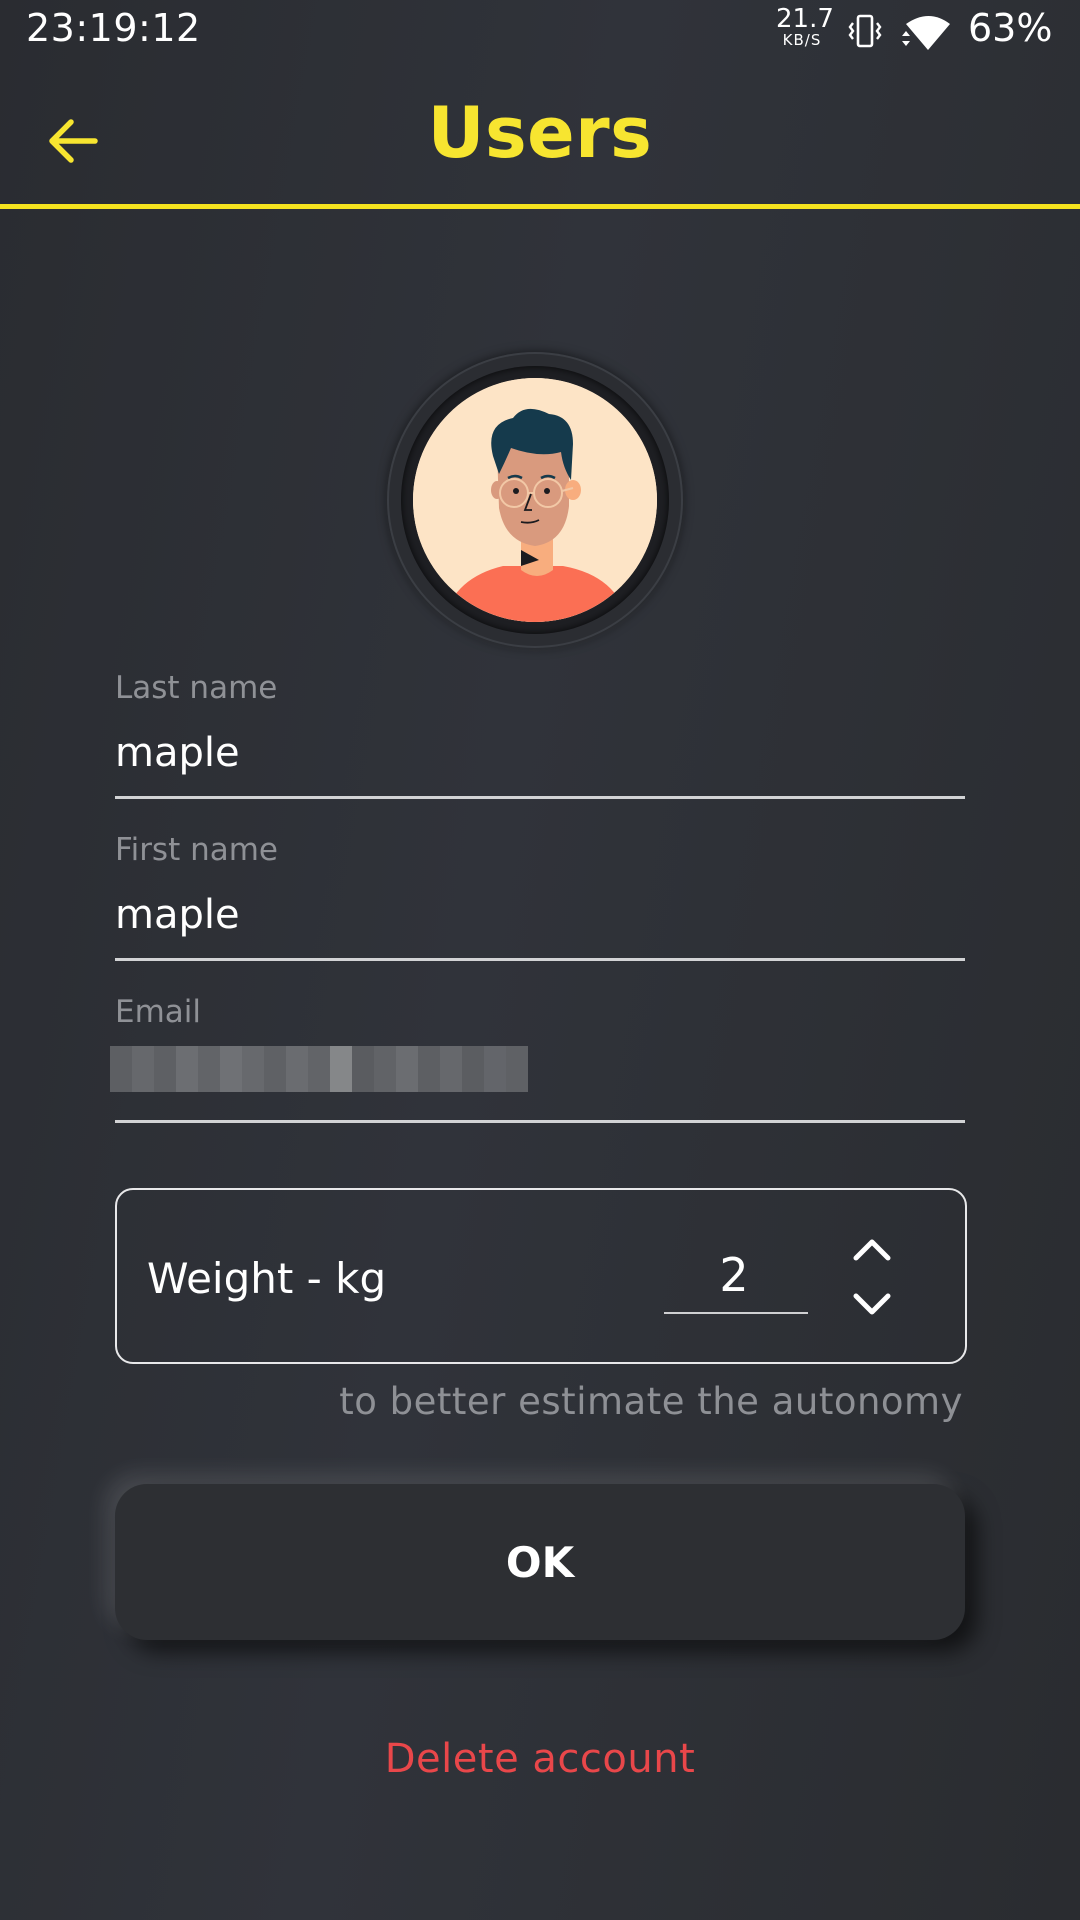 The width and height of the screenshot is (1080, 1920). Describe the element at coordinates (540, 31) in the screenshot. I see `status-bar: 23:19:12 21.7 KB/S 63%` at that location.